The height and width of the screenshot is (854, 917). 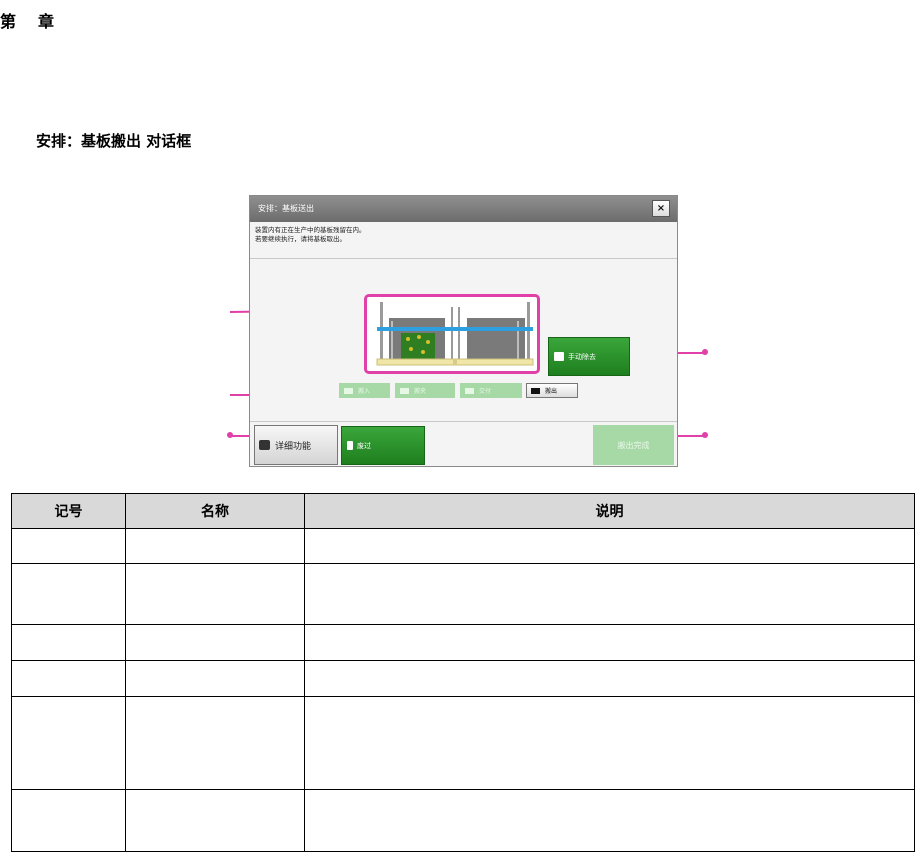 I want to click on discard-icon, so click(x=350, y=445).